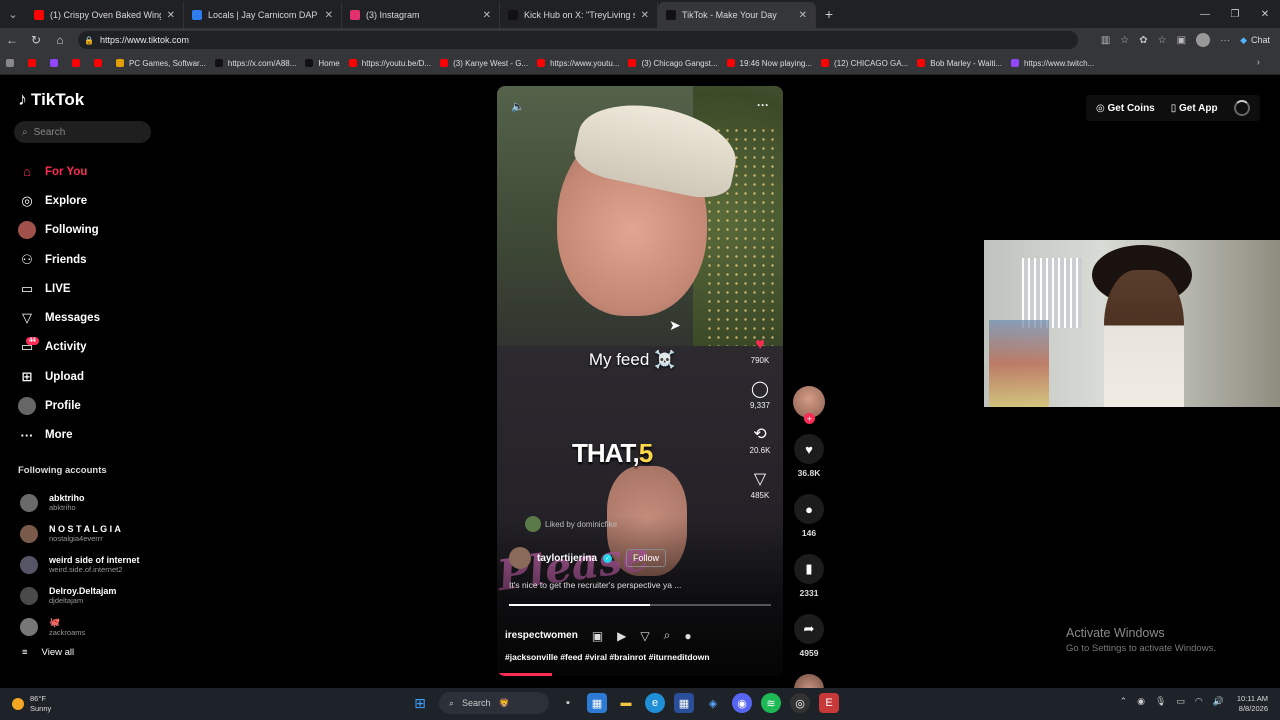  I want to click on action-comment: ● 146, so click(809, 516).